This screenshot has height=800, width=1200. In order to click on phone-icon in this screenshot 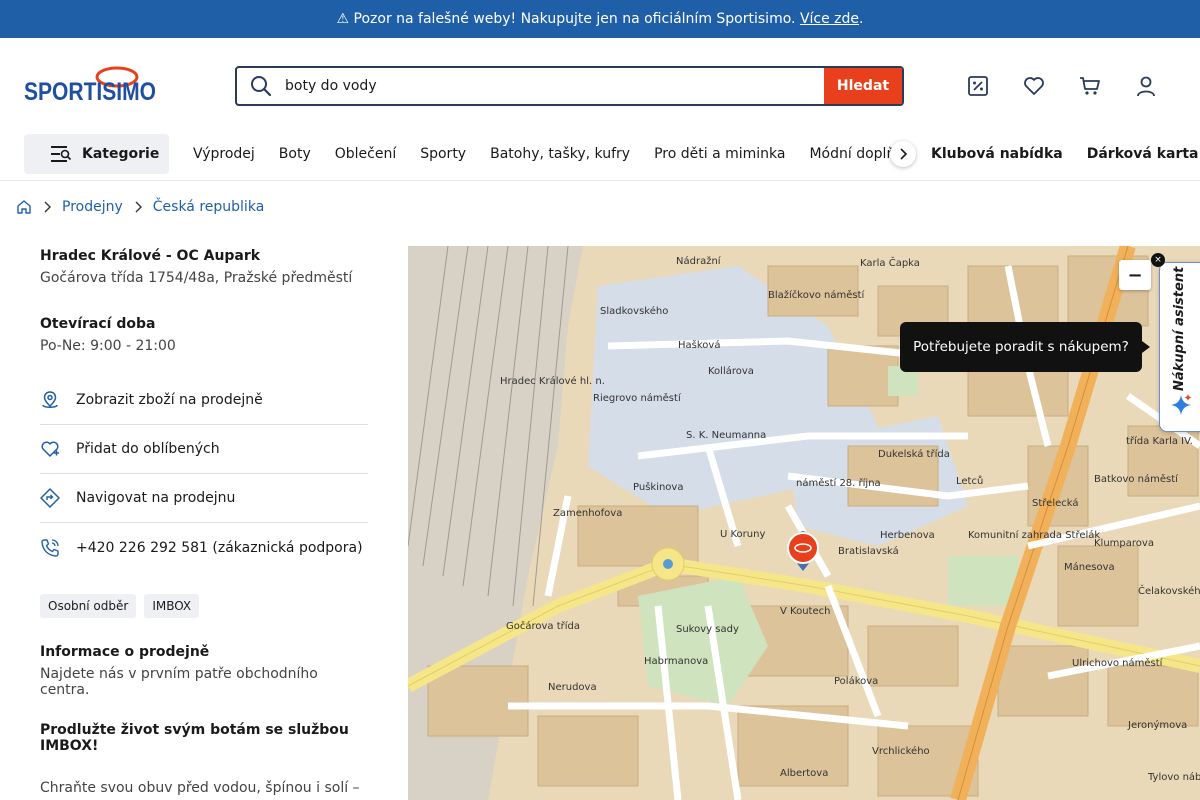, I will do `click(50, 547)`.